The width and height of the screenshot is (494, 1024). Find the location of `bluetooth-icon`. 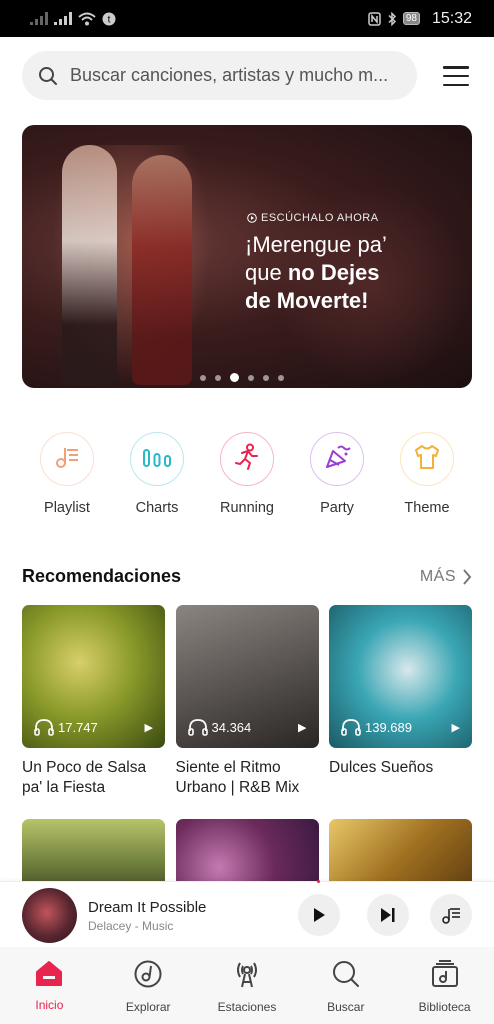

bluetooth-icon is located at coordinates (392, 18).